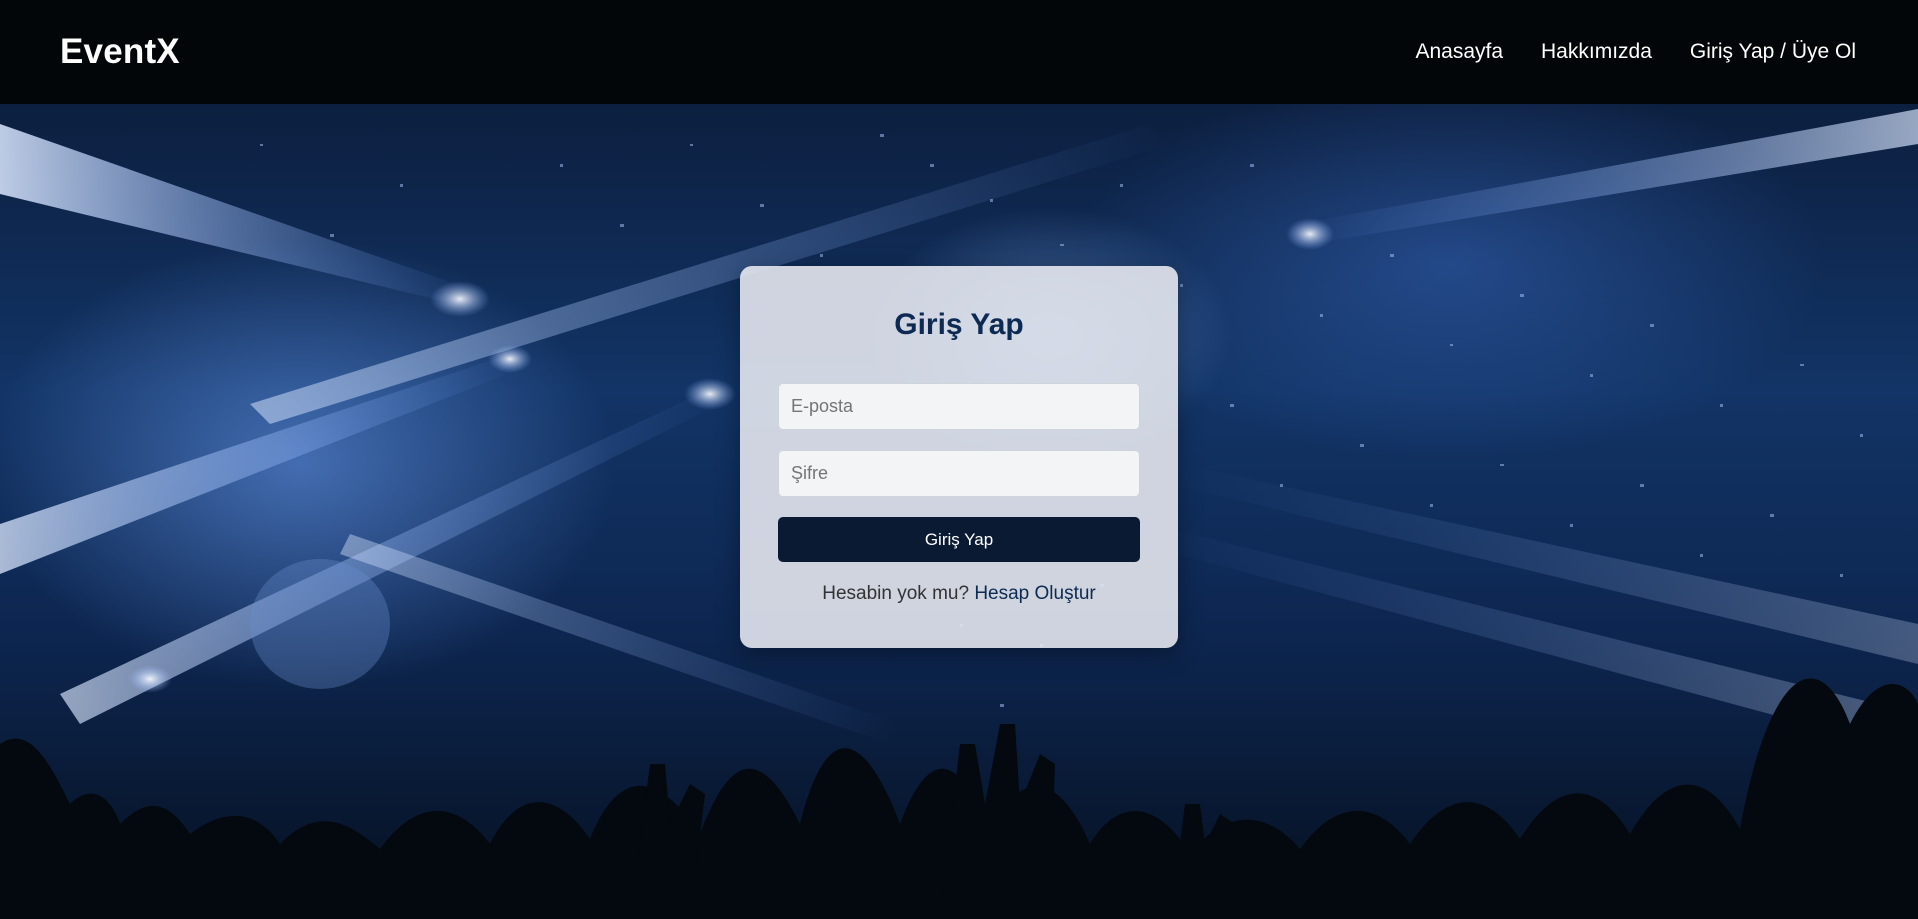  I want to click on login-title: Giriş Yap, so click(959, 324).